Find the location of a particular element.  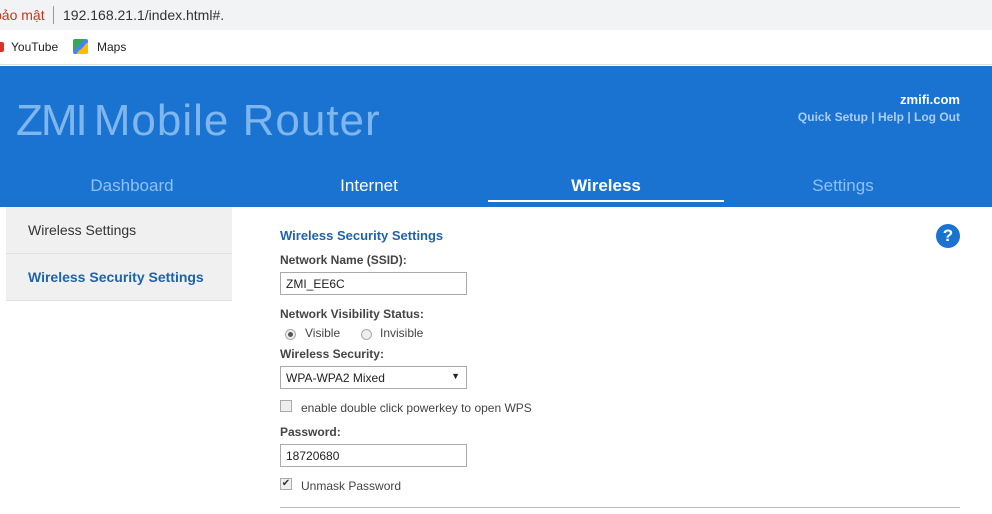

wps-checkbox is located at coordinates (286, 406).